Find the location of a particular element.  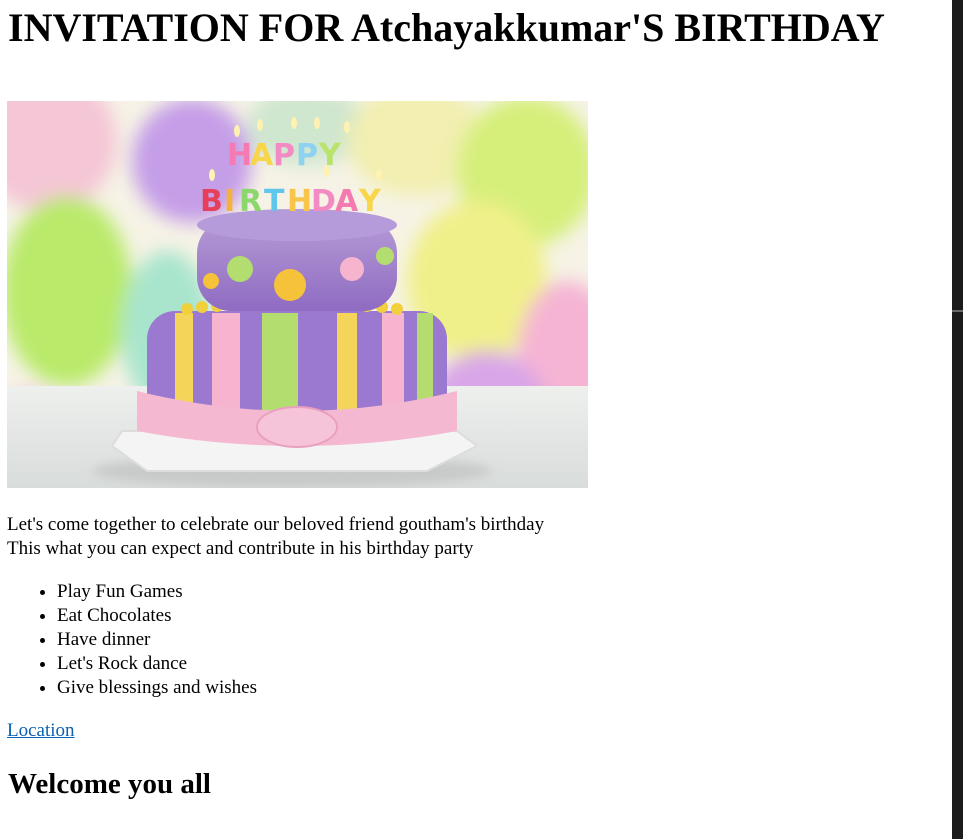

location-link: Location is located at coordinates (41, 731).